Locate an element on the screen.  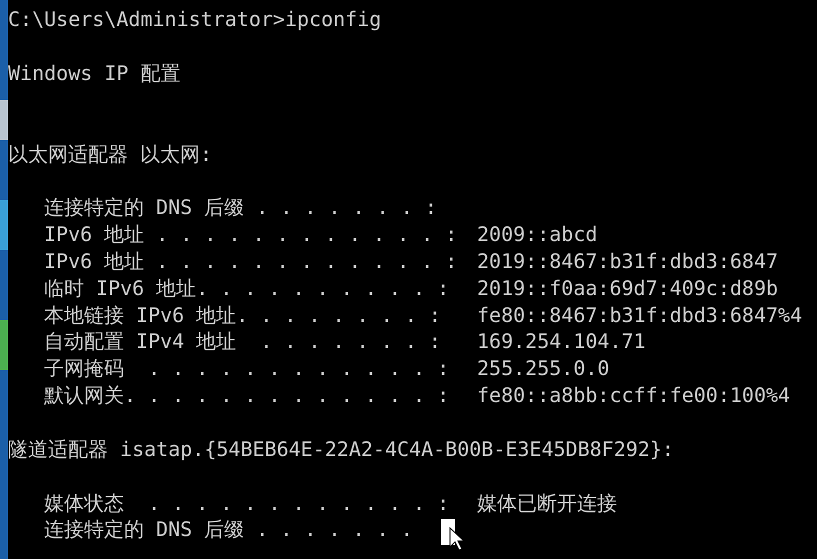
entry-label: 默认网关. . . . . . . . . . . . . : is located at coordinates (247, 395).